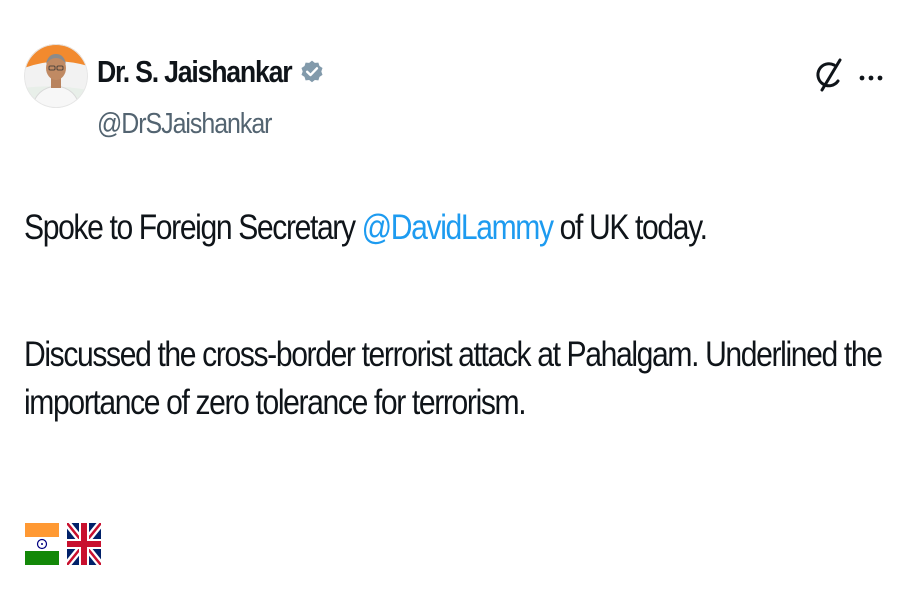 Image resolution: width=900 pixels, height=600 pixels. What do you see at coordinates (56, 76) in the screenshot?
I see `avatar` at bounding box center [56, 76].